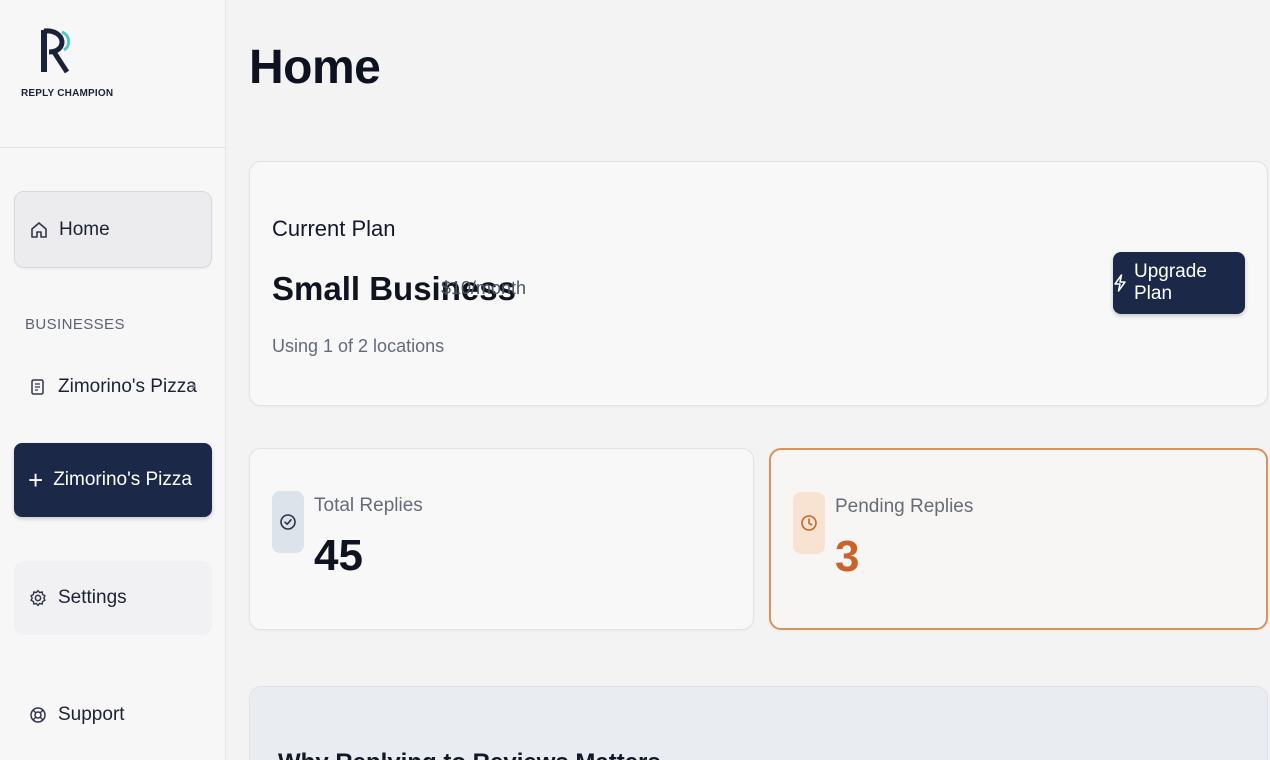  Describe the element at coordinates (122, 479) in the screenshot. I see `add-business-label: Zimorino's Pizza` at that location.